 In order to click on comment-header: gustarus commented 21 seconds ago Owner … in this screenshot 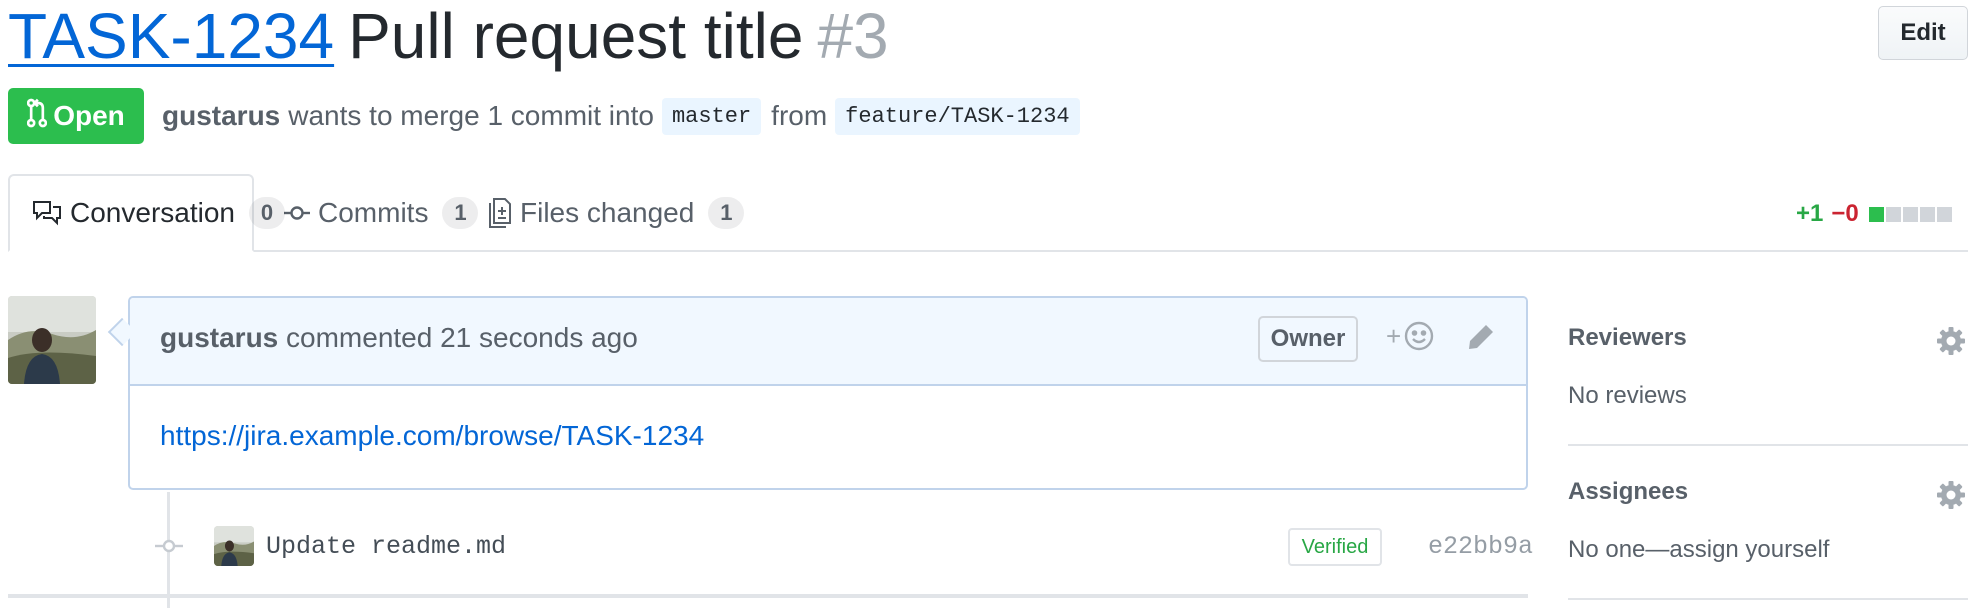, I will do `click(828, 342)`.